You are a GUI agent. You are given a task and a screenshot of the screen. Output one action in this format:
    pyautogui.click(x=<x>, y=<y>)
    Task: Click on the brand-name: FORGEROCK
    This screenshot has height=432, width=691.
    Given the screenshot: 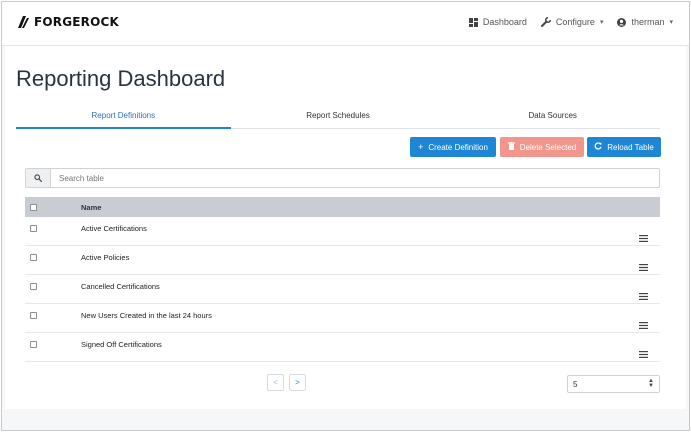 What is the action you would take?
    pyautogui.click(x=77, y=22)
    